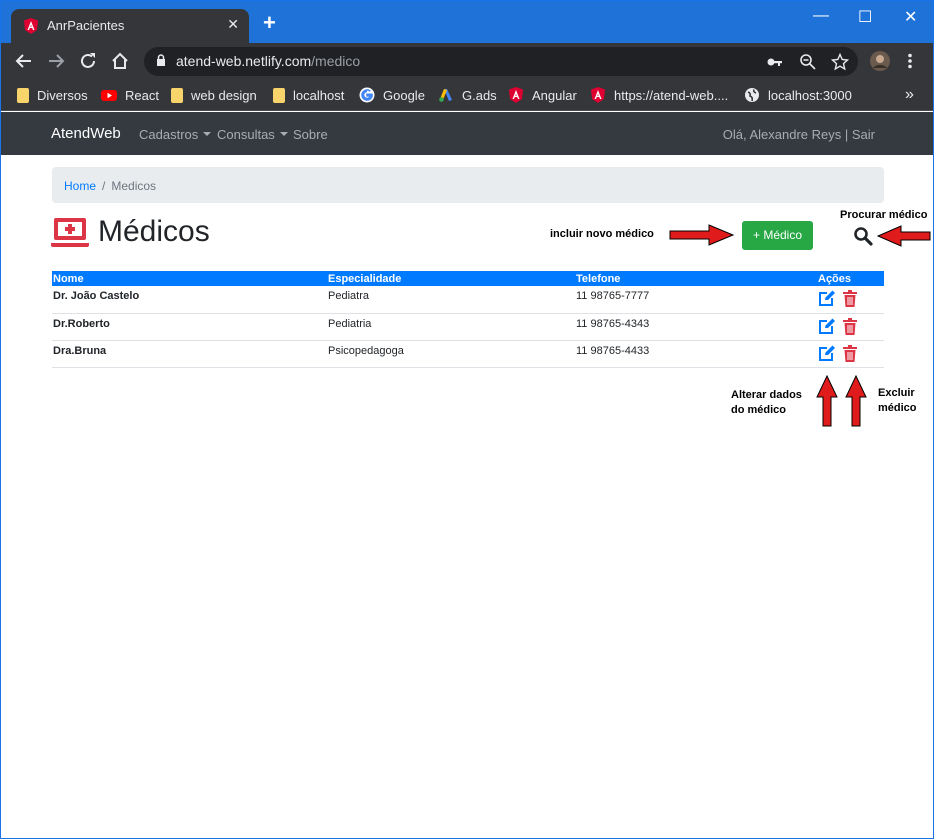 This screenshot has height=839, width=934. Describe the element at coordinates (130, 26) in the screenshot. I see `browser-tab: AnrPacientes ✕` at that location.